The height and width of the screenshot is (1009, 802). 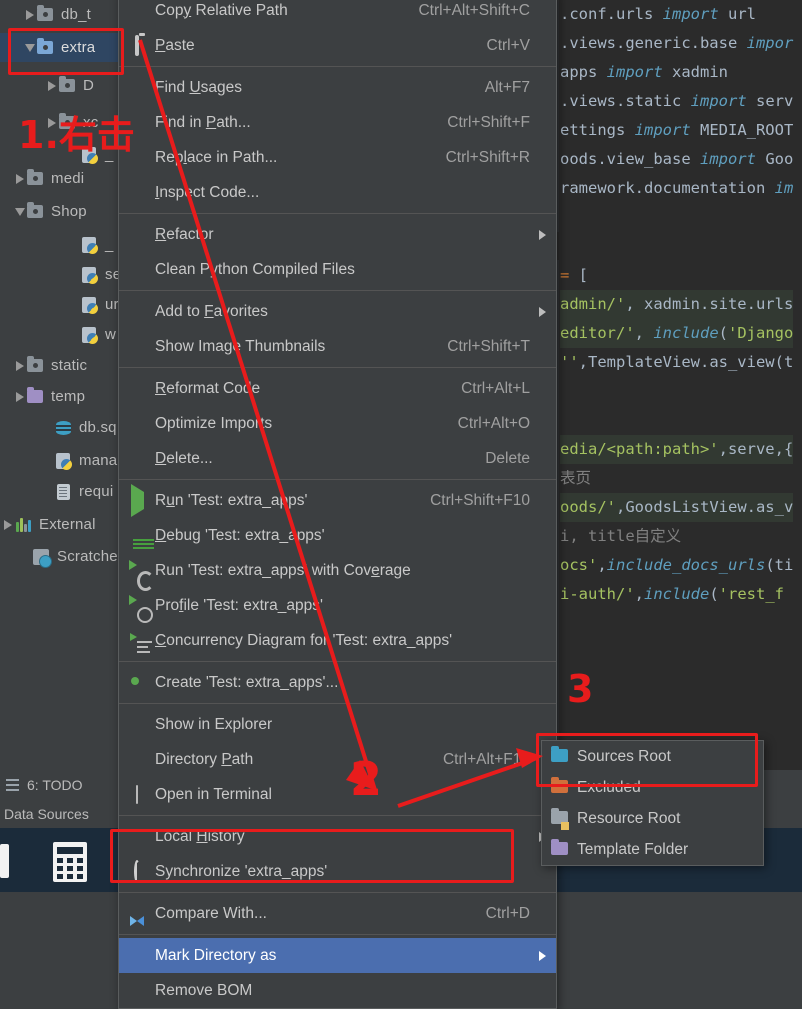 I want to click on tab-data-sources-label: Data Sources, so click(x=46, y=814).